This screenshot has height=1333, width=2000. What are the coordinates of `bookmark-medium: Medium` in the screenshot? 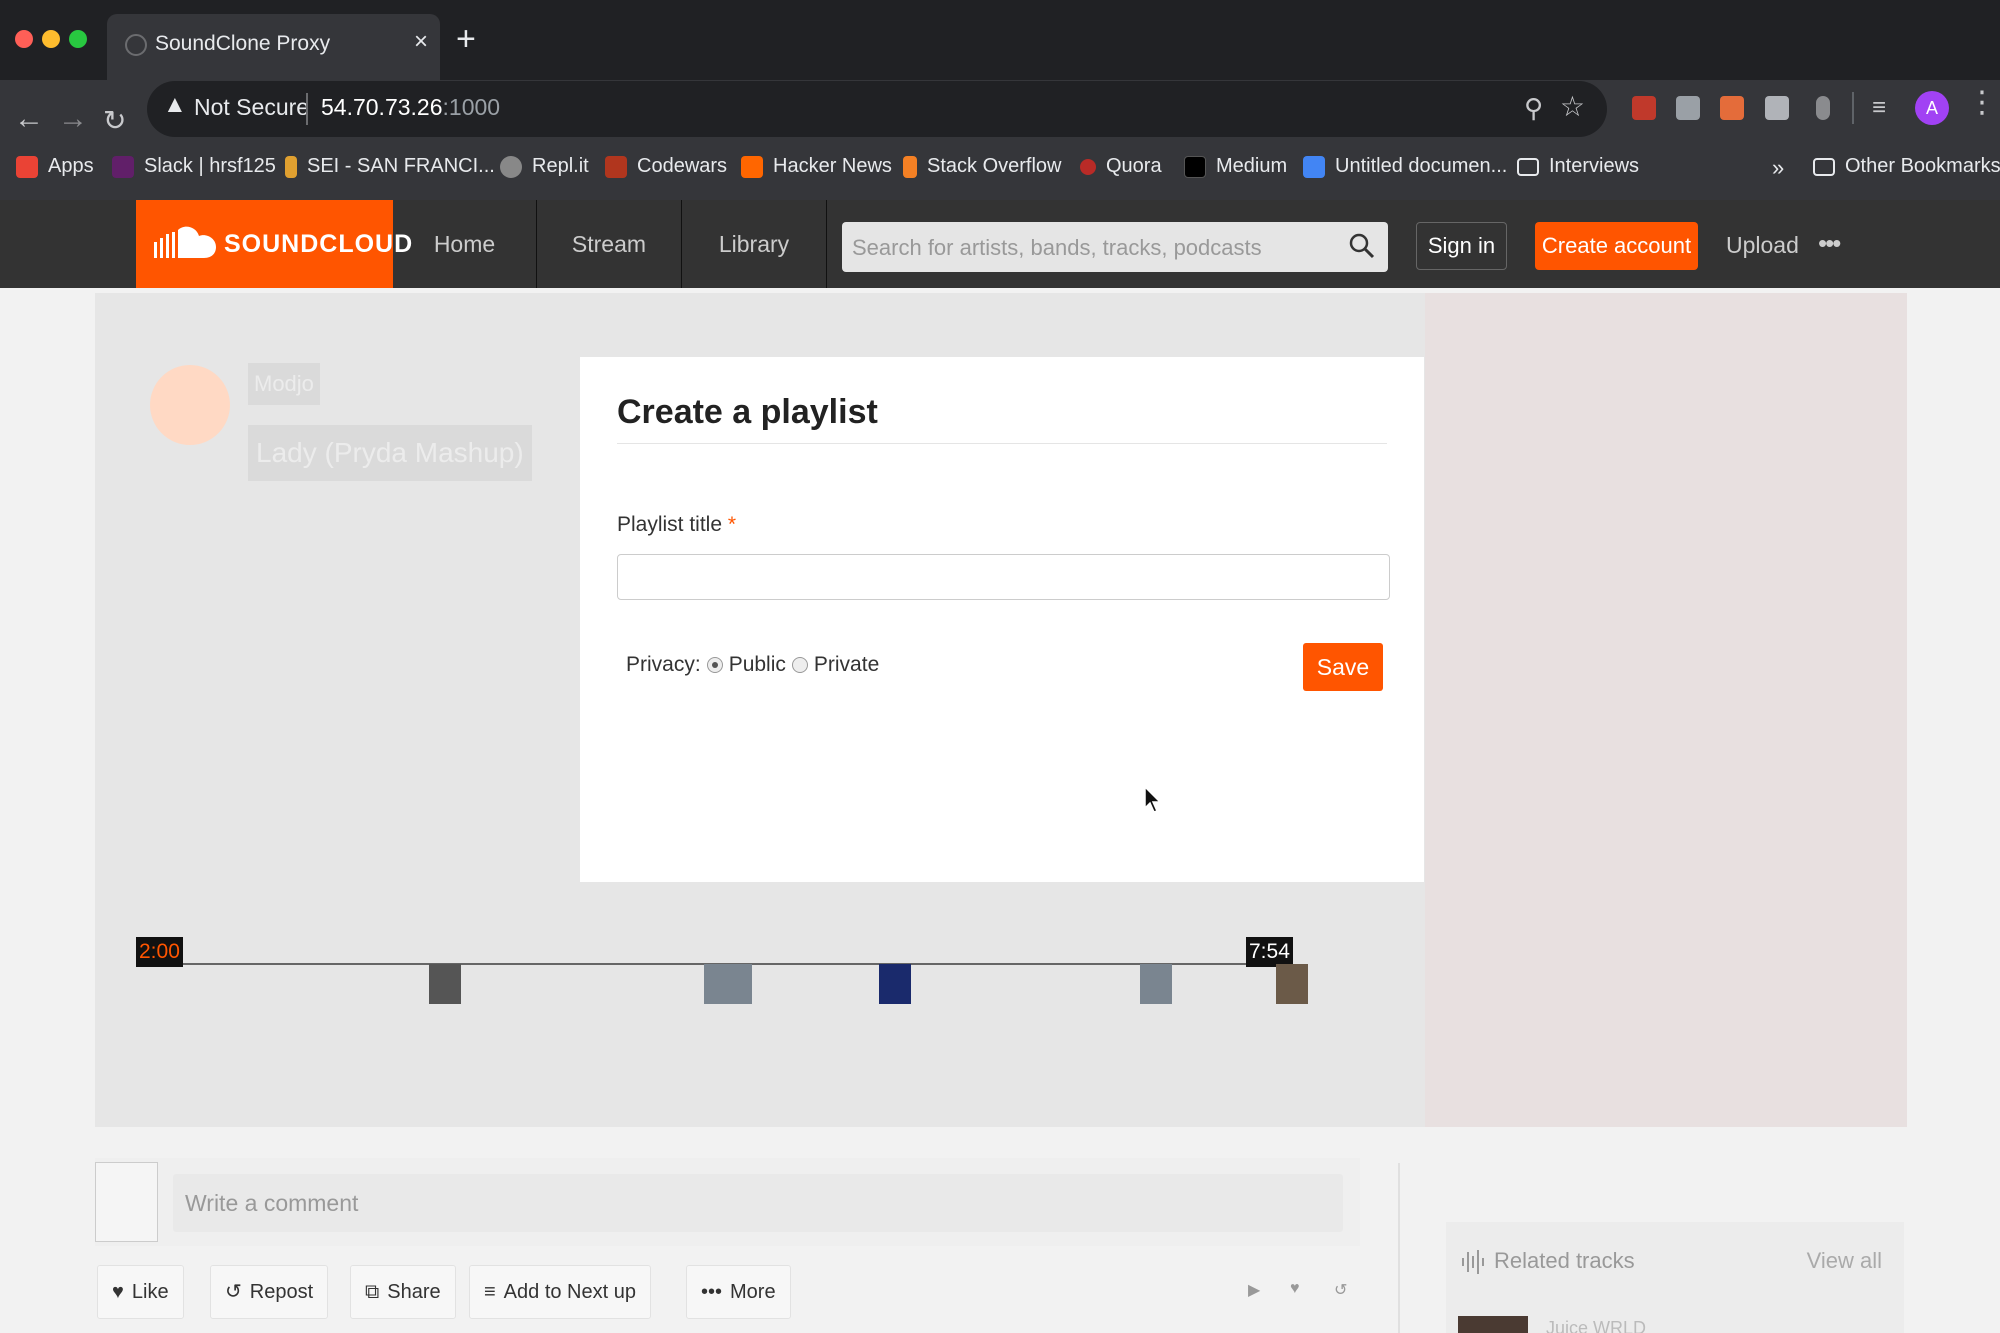 It's located at (1235, 166).